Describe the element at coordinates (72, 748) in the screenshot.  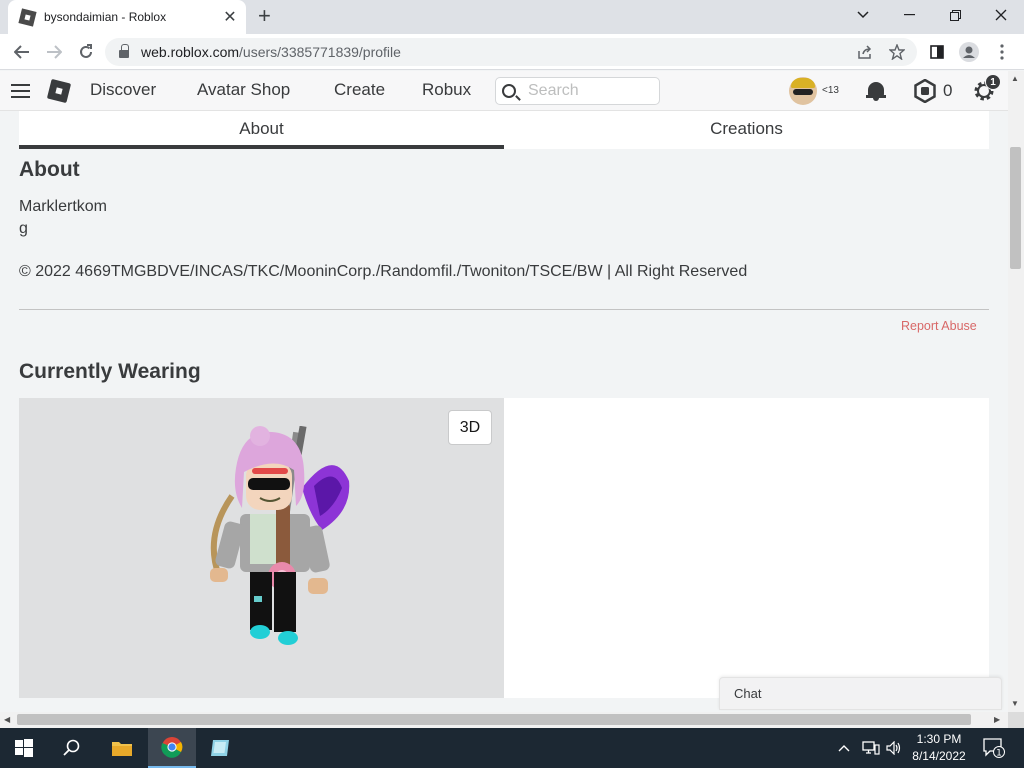
I see `taskbar-search-icon` at that location.